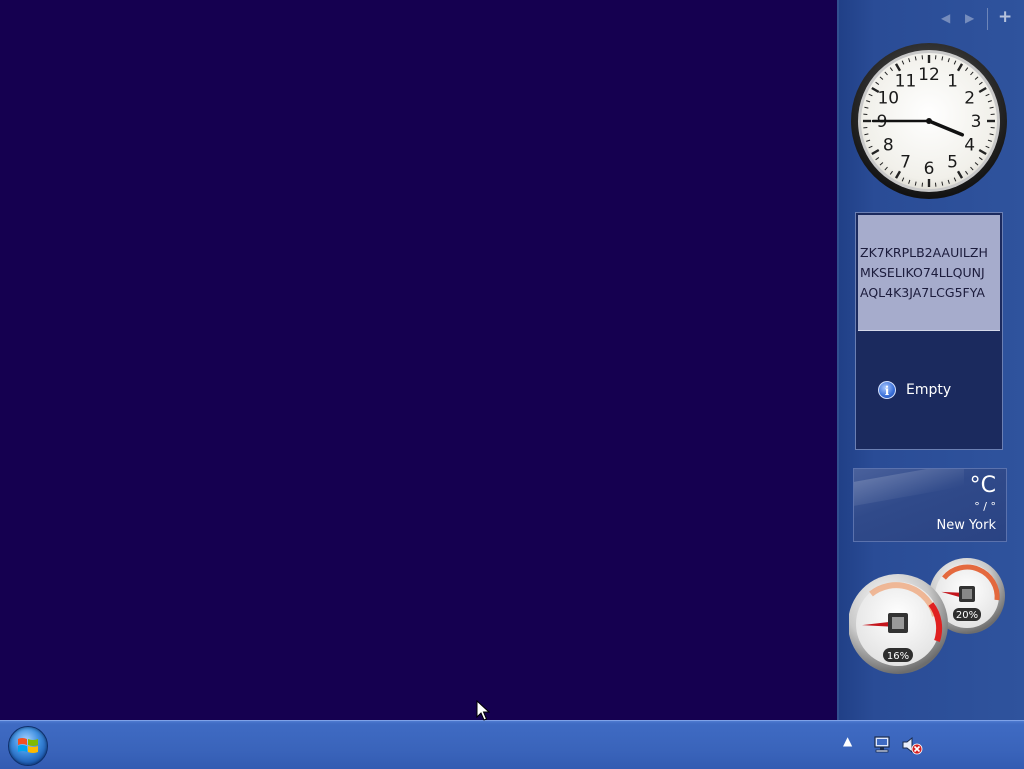  I want to click on clock-number: 7, so click(905, 163).